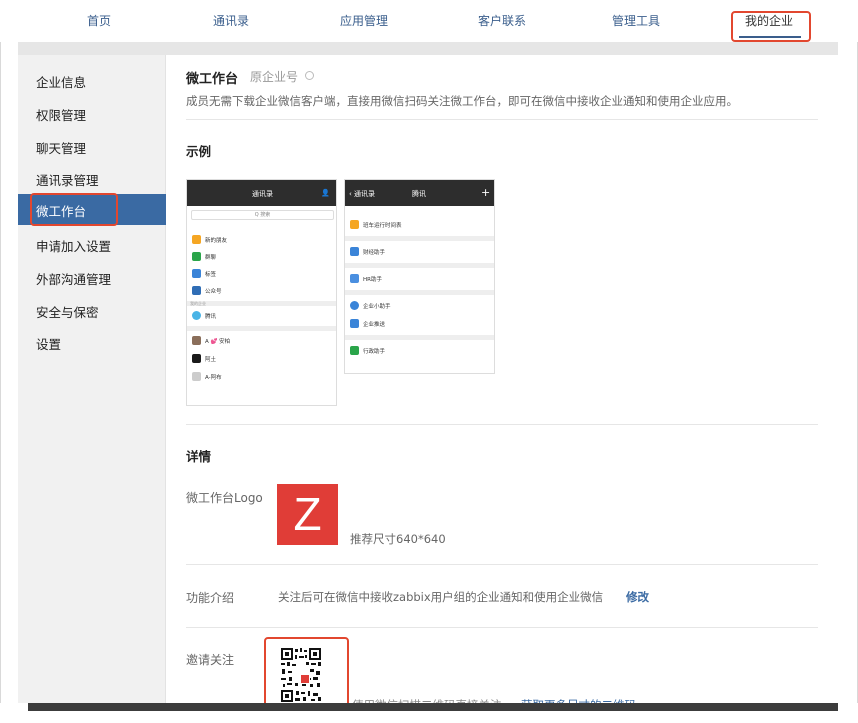 The height and width of the screenshot is (723, 858). Describe the element at coordinates (306, 672) in the screenshot. I see `qr-highlight-box` at that location.